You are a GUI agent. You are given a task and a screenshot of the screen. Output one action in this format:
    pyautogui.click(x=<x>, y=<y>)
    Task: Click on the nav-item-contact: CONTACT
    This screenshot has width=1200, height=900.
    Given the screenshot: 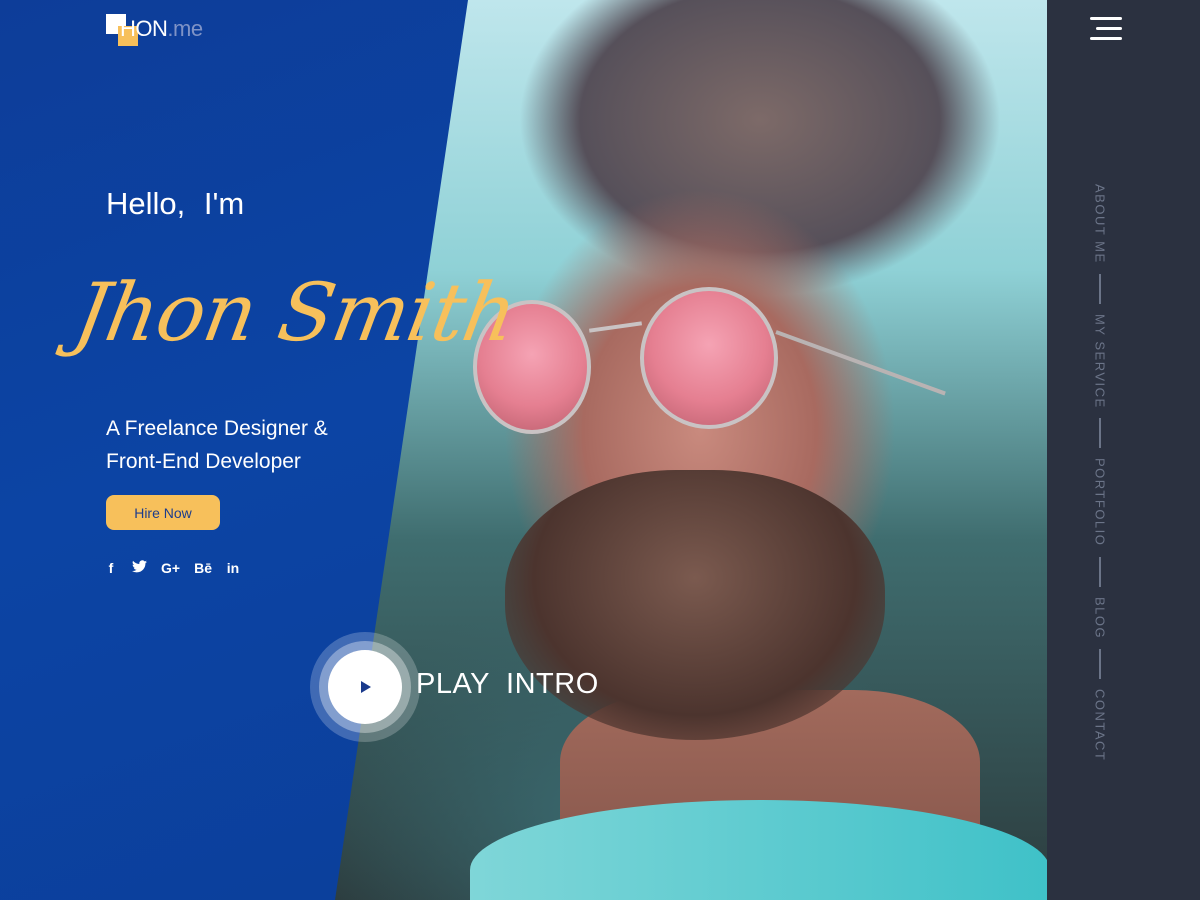 What is the action you would take?
    pyautogui.click(x=1100, y=725)
    